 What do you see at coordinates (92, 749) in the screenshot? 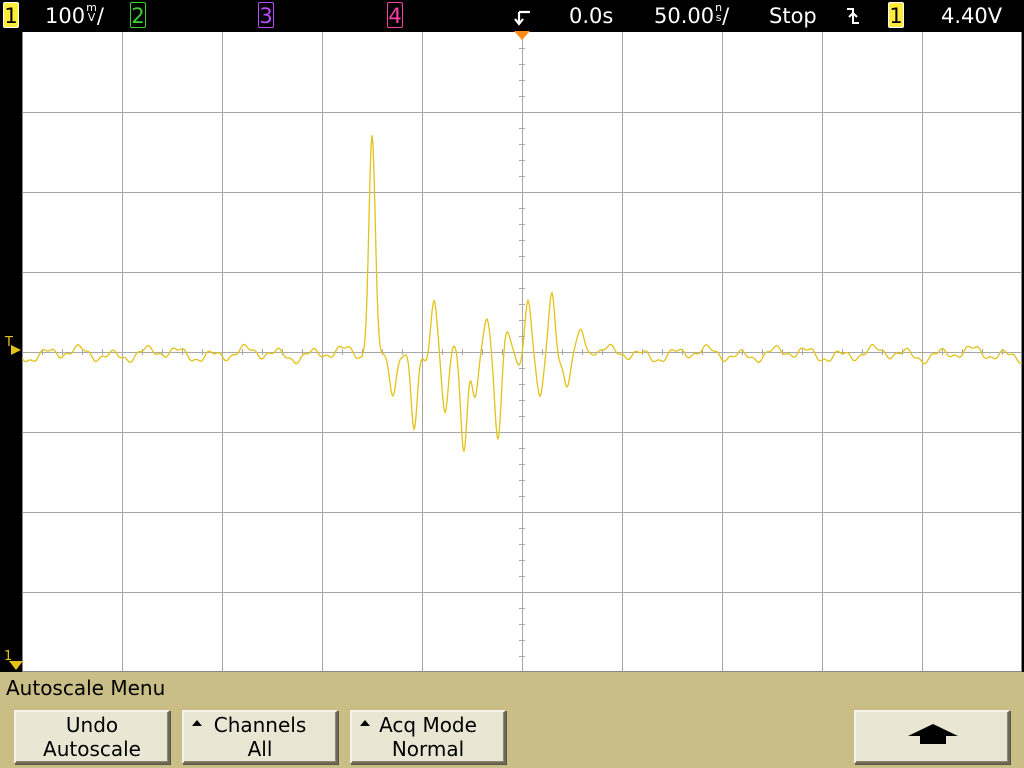
I see `softkey-value: Autoscale` at bounding box center [92, 749].